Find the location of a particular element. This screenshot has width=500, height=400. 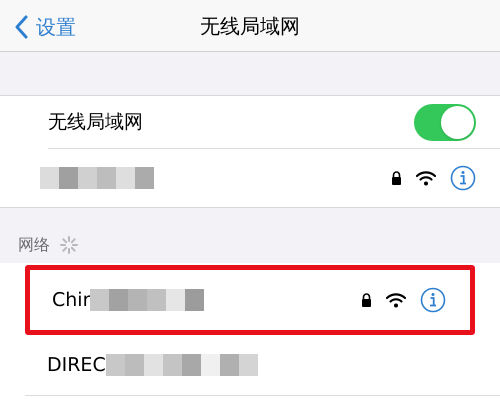

network-name: DIREC is located at coordinates (76, 365).